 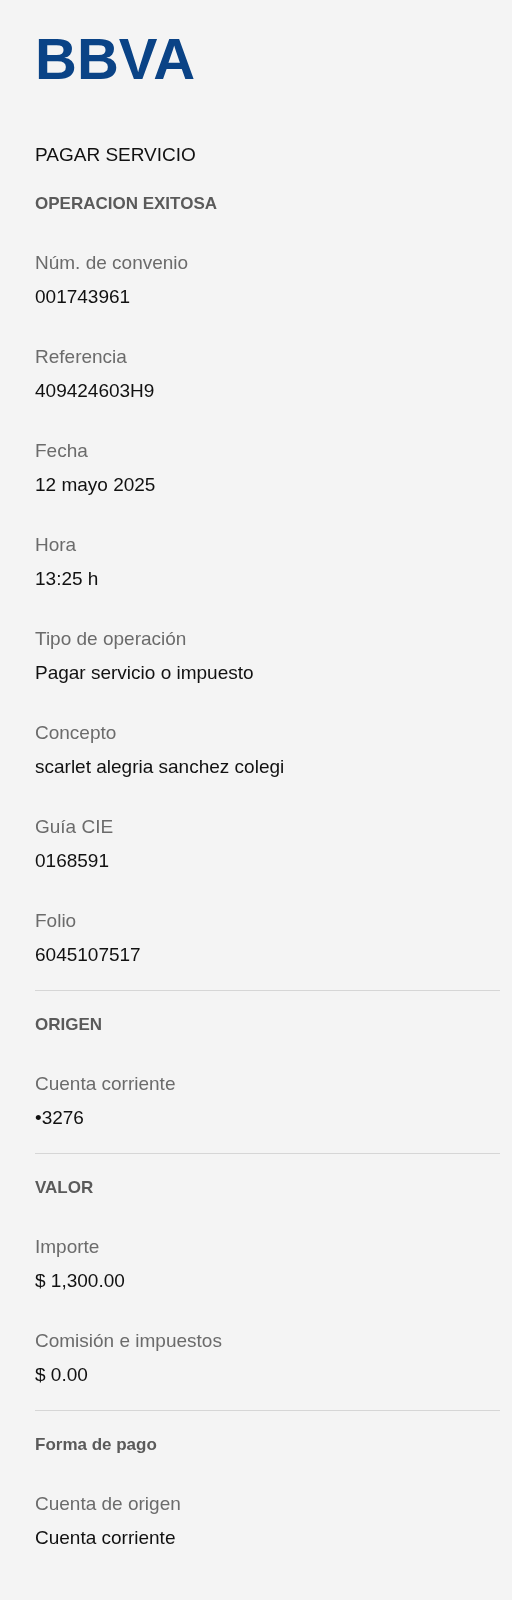 What do you see at coordinates (112, 263) in the screenshot?
I see `field-label: Núm. de convenio` at bounding box center [112, 263].